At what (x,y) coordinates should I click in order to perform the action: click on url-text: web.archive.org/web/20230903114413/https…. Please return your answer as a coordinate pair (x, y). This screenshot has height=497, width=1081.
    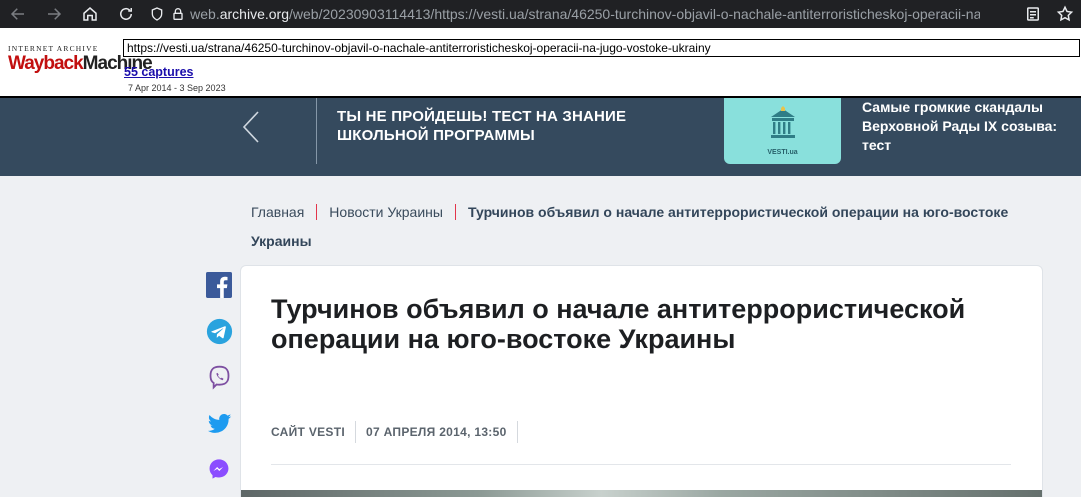
    Looking at the image, I should click on (585, 14).